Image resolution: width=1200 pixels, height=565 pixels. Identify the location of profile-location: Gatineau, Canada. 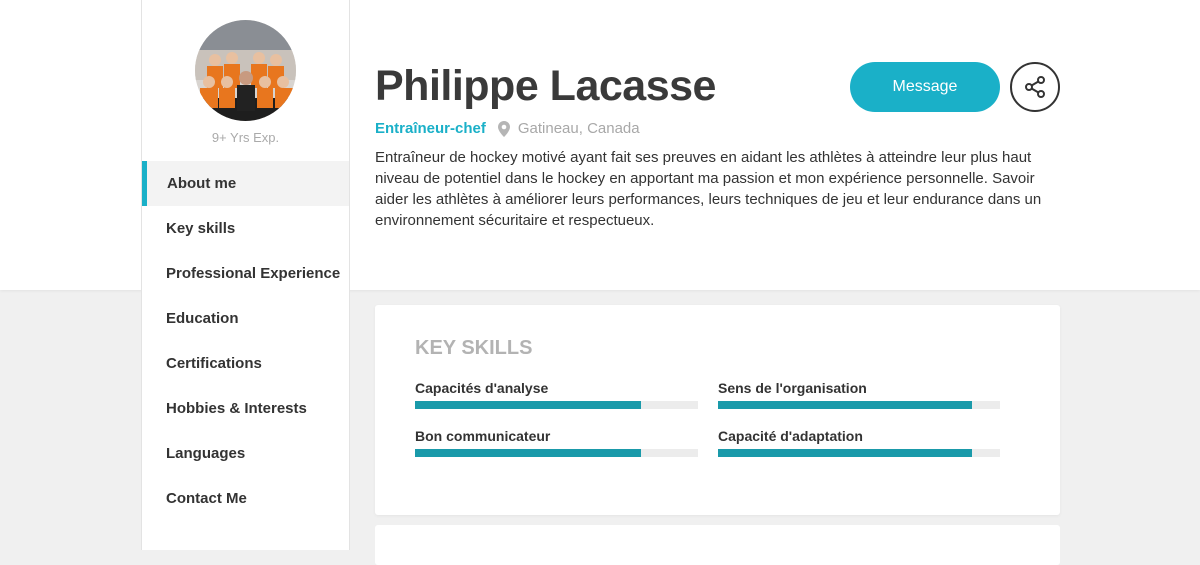
(578, 128).